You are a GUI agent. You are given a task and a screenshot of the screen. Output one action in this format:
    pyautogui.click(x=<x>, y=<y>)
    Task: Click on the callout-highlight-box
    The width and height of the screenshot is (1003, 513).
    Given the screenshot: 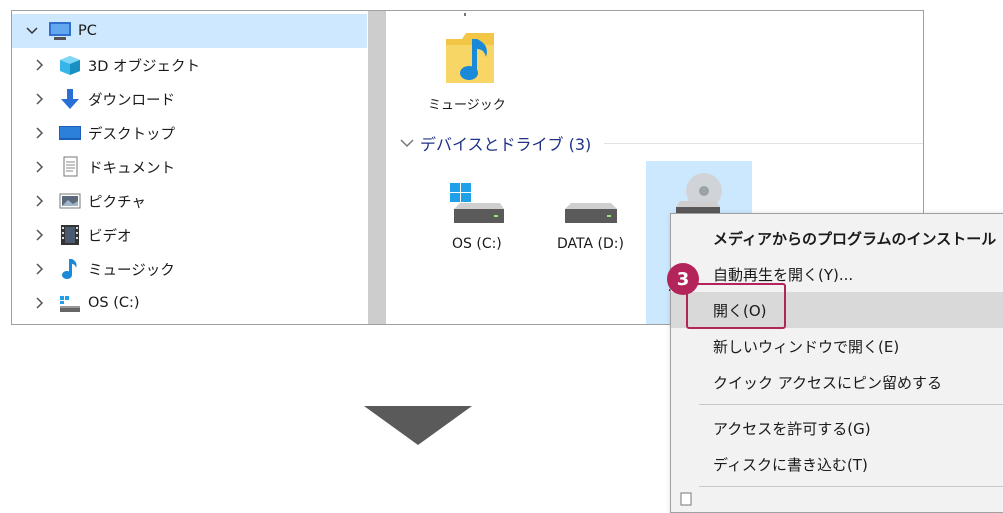 What is the action you would take?
    pyautogui.click(x=736, y=306)
    